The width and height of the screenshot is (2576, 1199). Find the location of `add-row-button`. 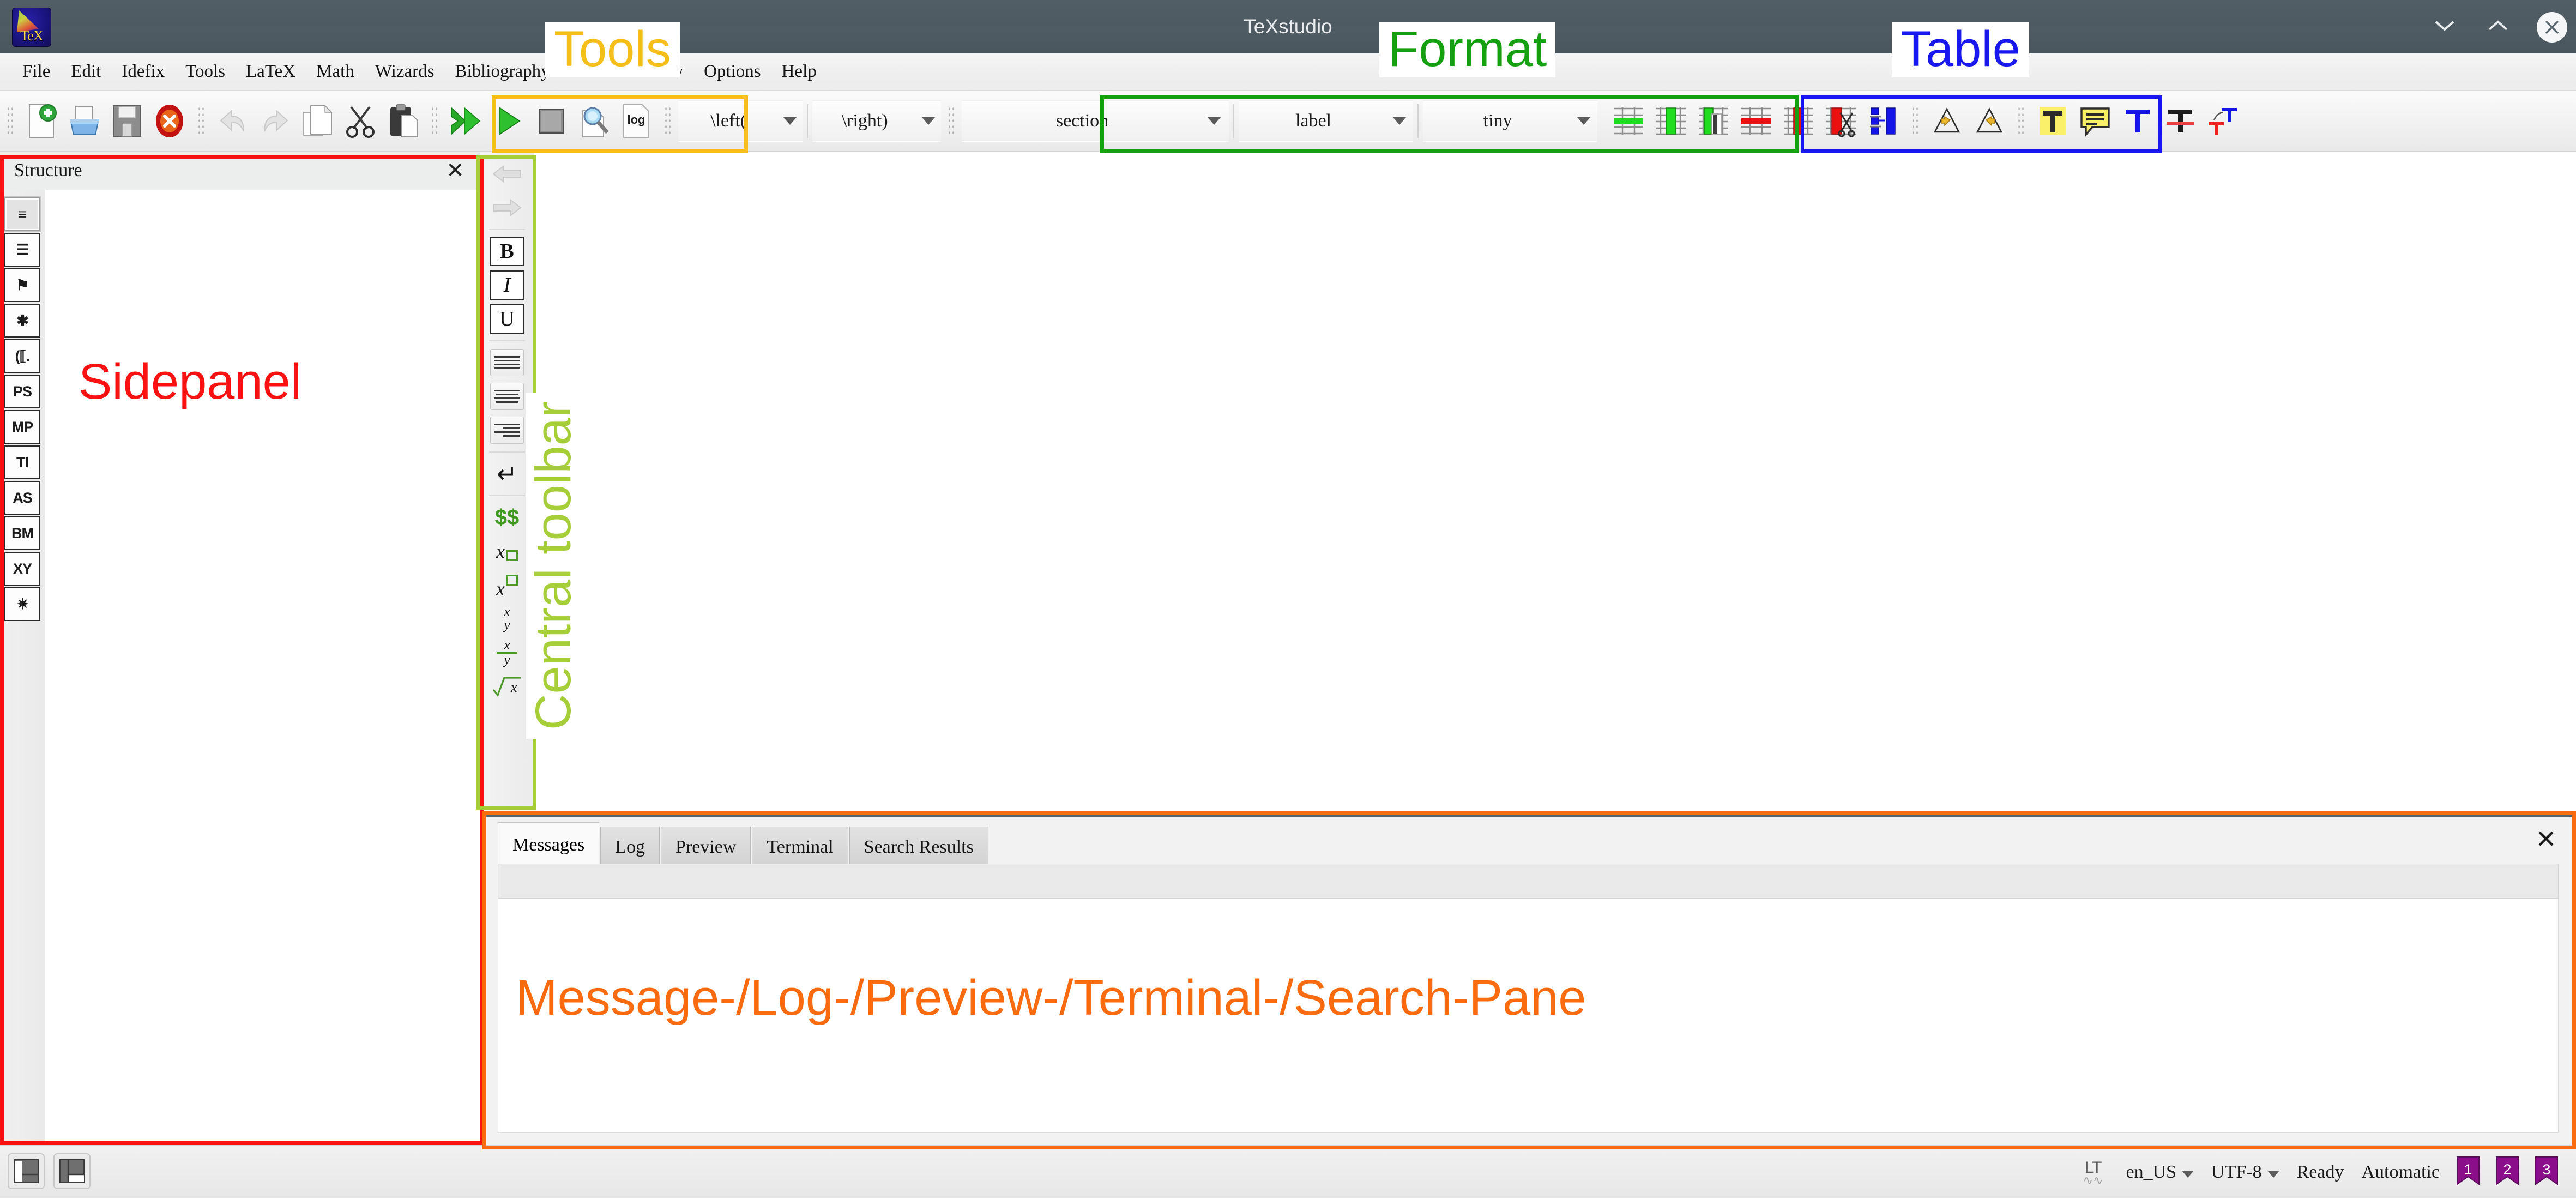

add-row-button is located at coordinates (1628, 121).